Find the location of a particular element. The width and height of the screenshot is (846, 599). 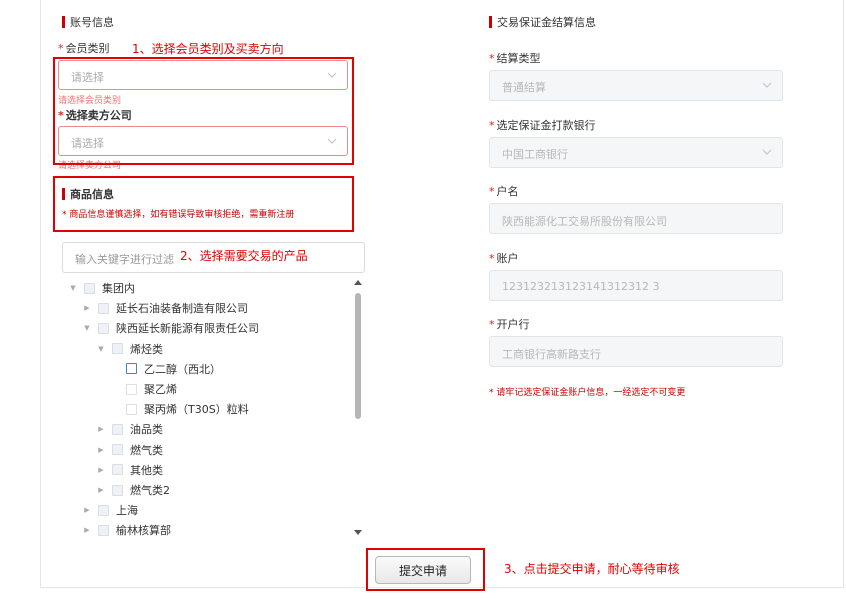

tree-node-label: 榆林核算部 is located at coordinates (143, 531).